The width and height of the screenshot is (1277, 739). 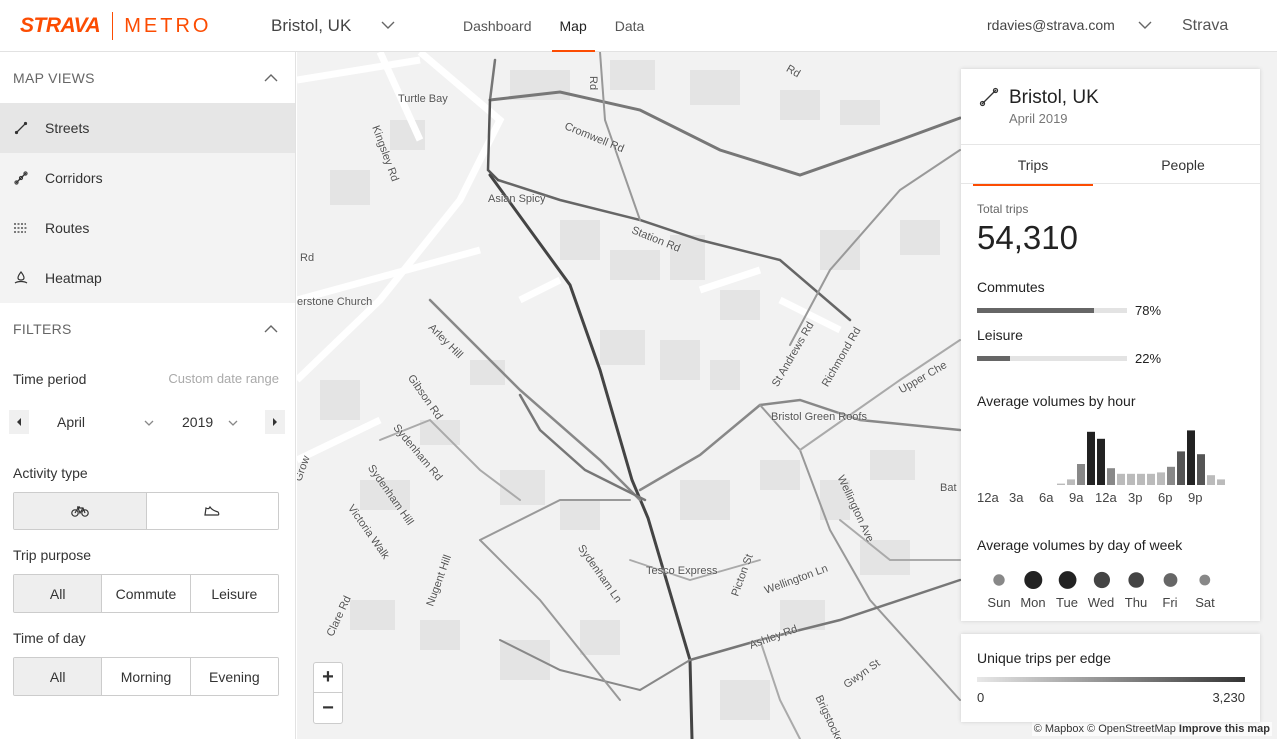 What do you see at coordinates (147, 228) in the screenshot?
I see `view-routes: Routes` at bounding box center [147, 228].